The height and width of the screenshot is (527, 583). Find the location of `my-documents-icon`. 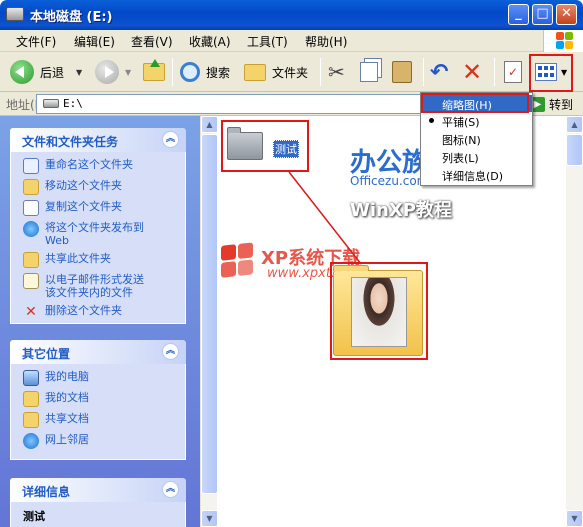

my-documents-icon is located at coordinates (31, 399).